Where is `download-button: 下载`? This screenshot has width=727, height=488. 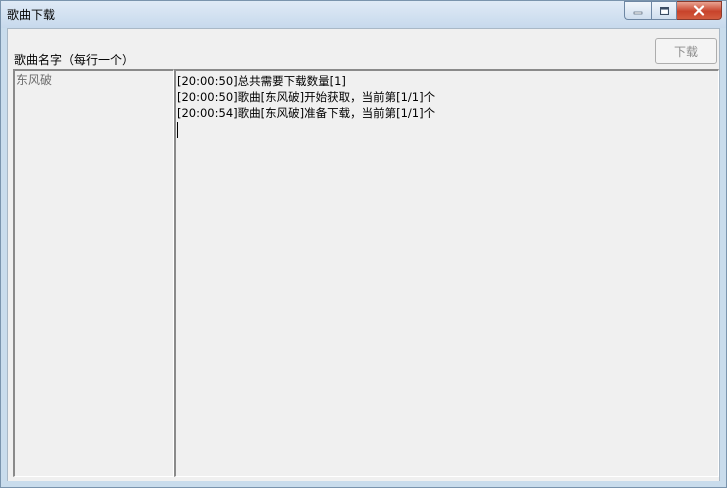 download-button: 下载 is located at coordinates (686, 51).